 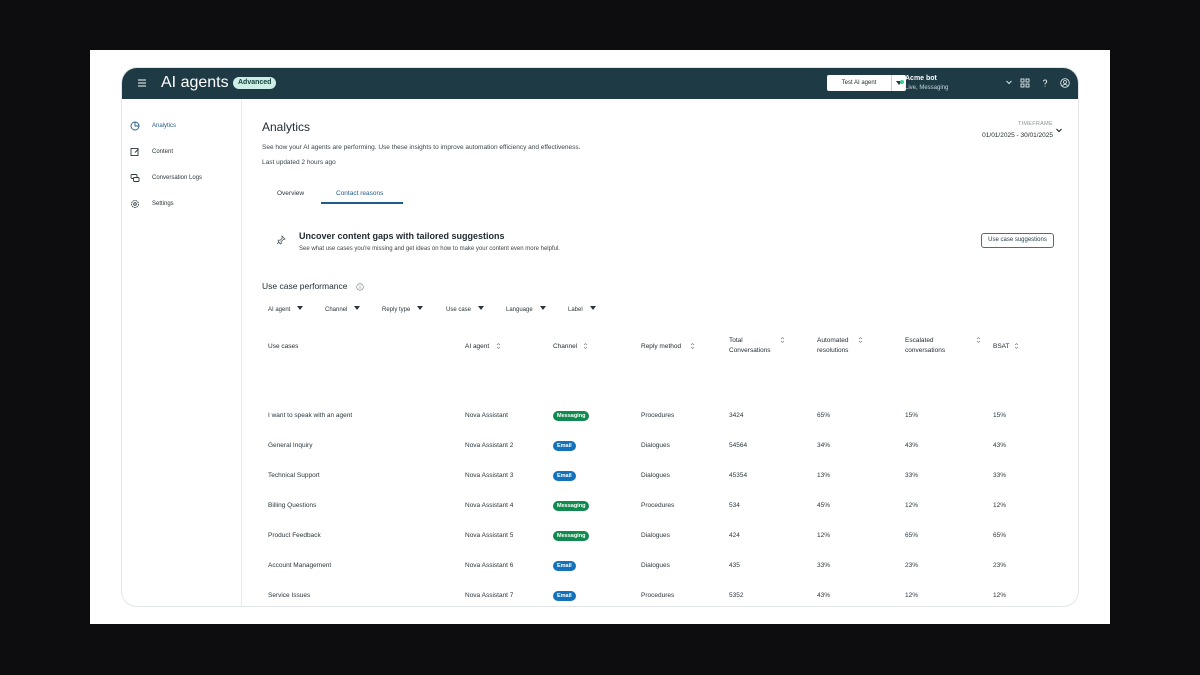 I want to click on gear-icon, so click(x=135, y=204).